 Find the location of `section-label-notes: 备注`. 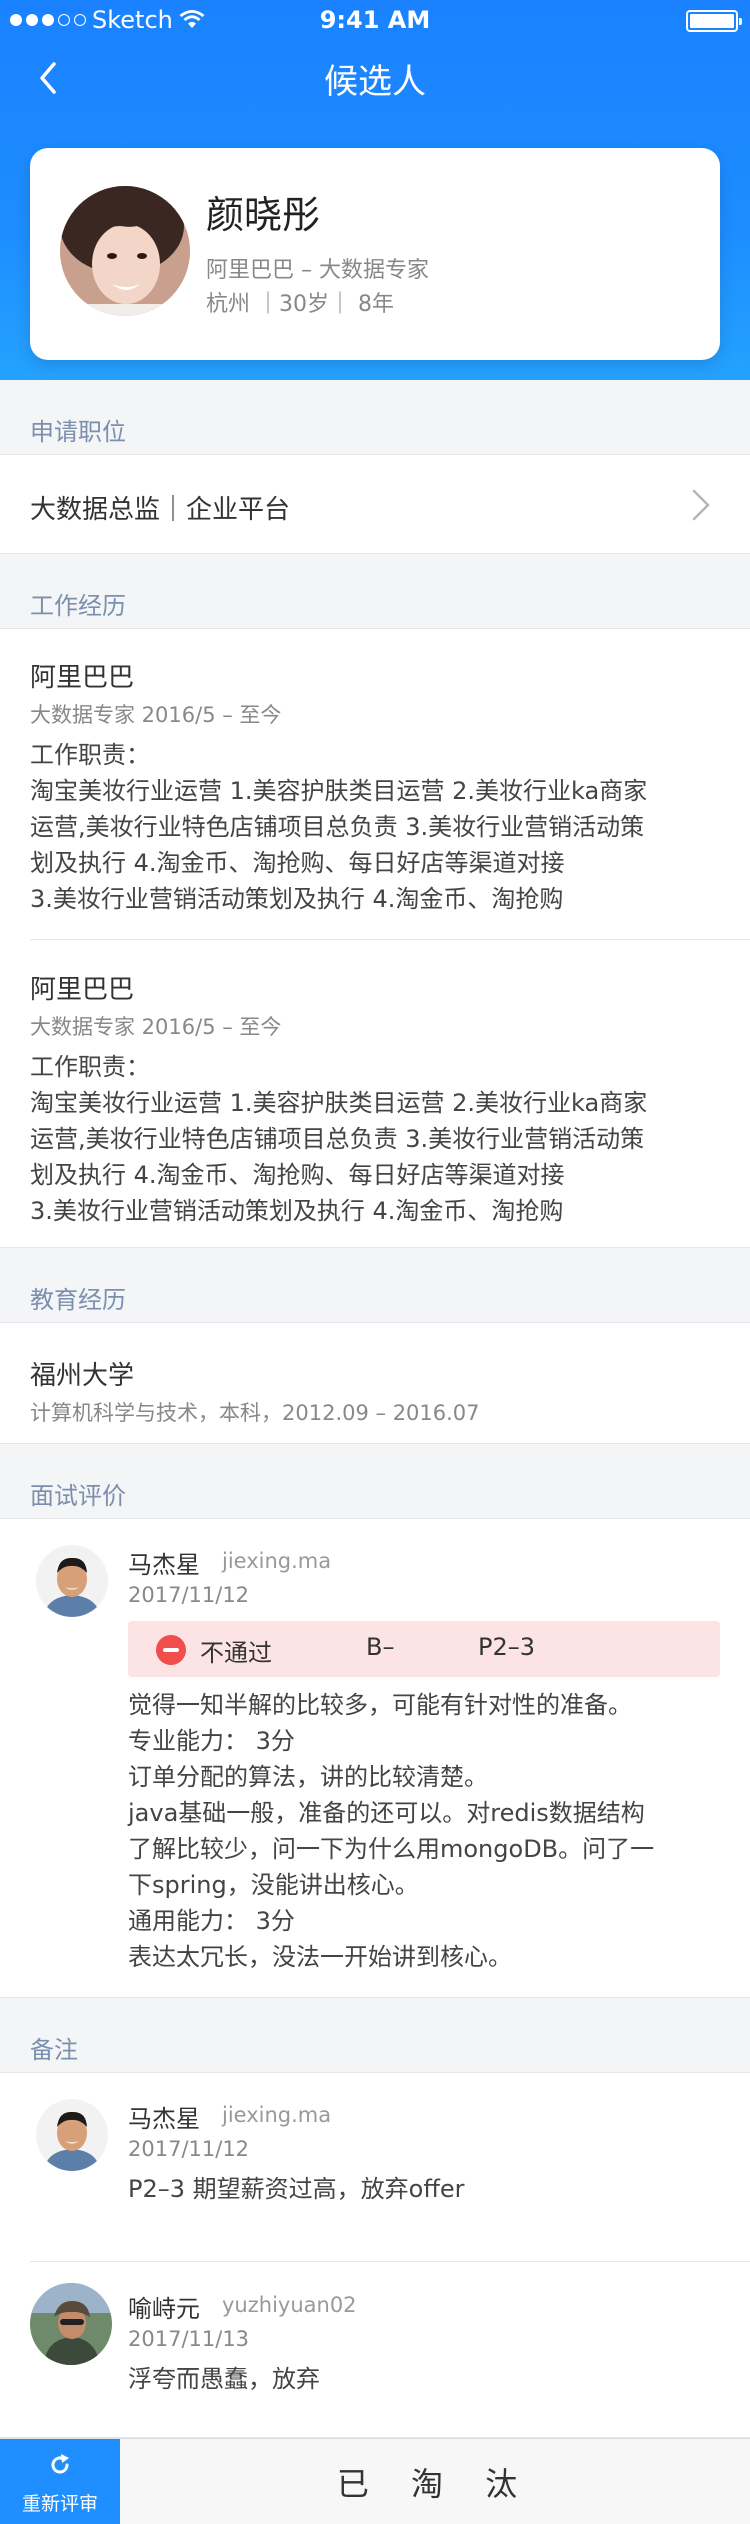

section-label-notes: 备注 is located at coordinates (54, 2050).